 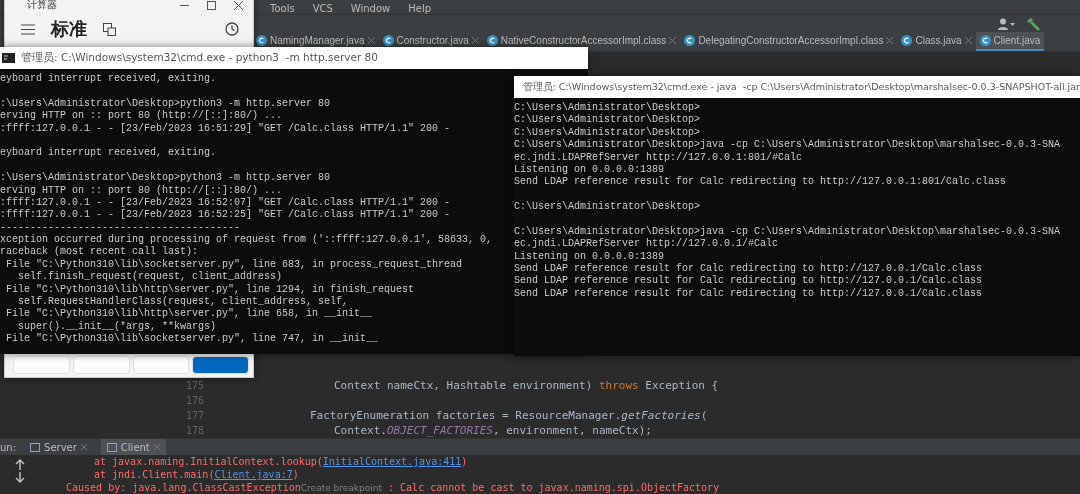 What do you see at coordinates (20, 477) in the screenshot?
I see `down-arrow-icon` at bounding box center [20, 477].